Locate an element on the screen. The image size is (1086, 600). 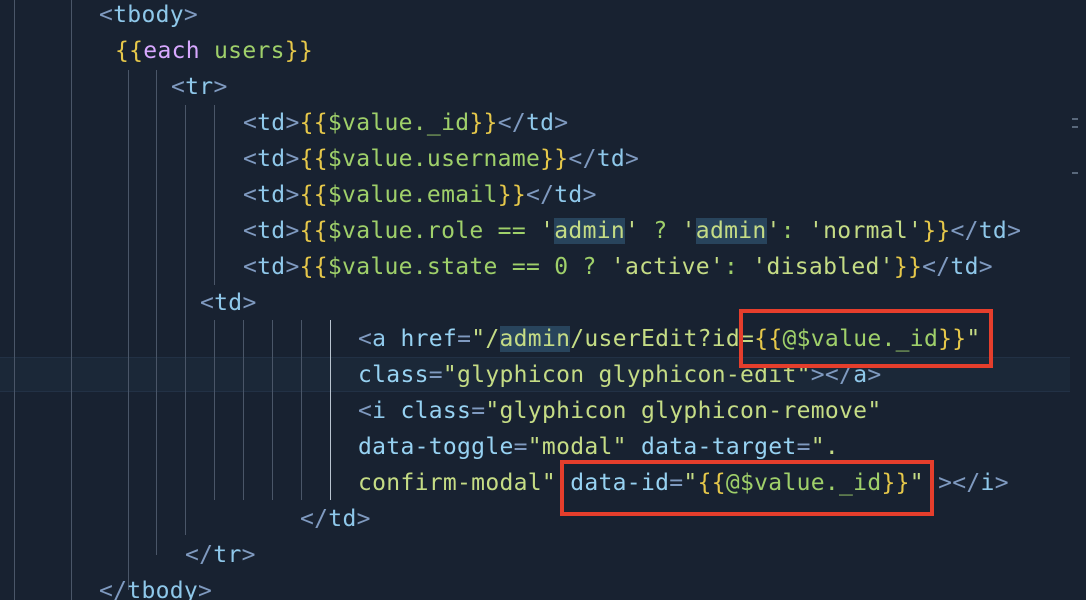
code-line-3: <tr> is located at coordinates (199, 87).